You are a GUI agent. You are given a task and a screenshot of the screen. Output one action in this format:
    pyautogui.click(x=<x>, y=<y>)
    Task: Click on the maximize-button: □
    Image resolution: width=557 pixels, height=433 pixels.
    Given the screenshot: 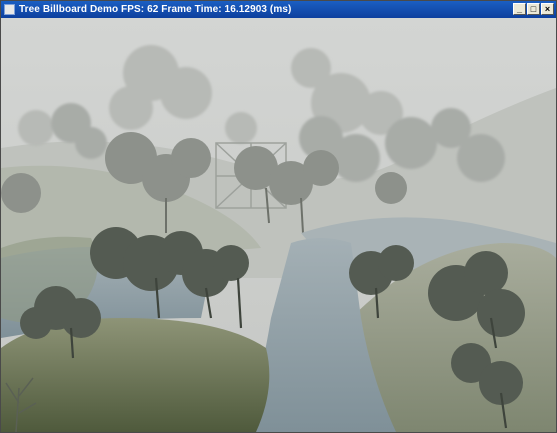 What is the action you would take?
    pyautogui.click(x=533, y=9)
    